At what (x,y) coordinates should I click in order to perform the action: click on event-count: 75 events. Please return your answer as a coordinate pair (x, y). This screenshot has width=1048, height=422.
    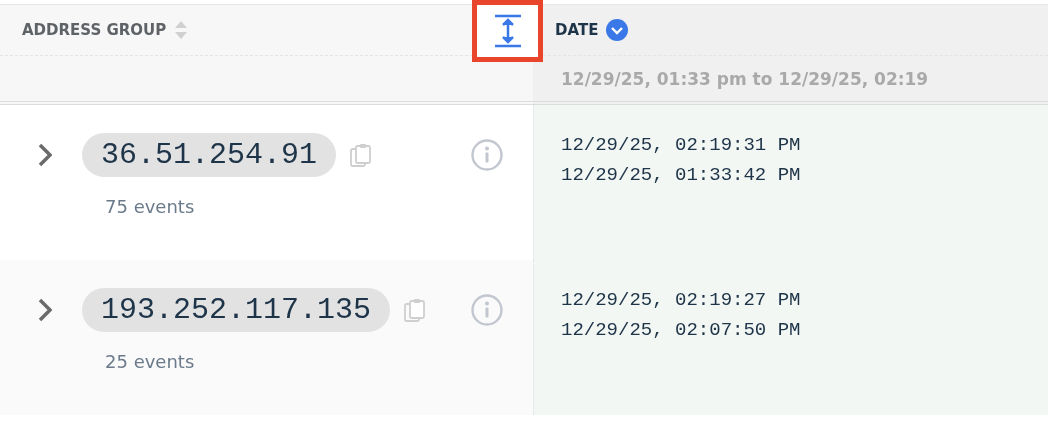
    Looking at the image, I should click on (150, 206).